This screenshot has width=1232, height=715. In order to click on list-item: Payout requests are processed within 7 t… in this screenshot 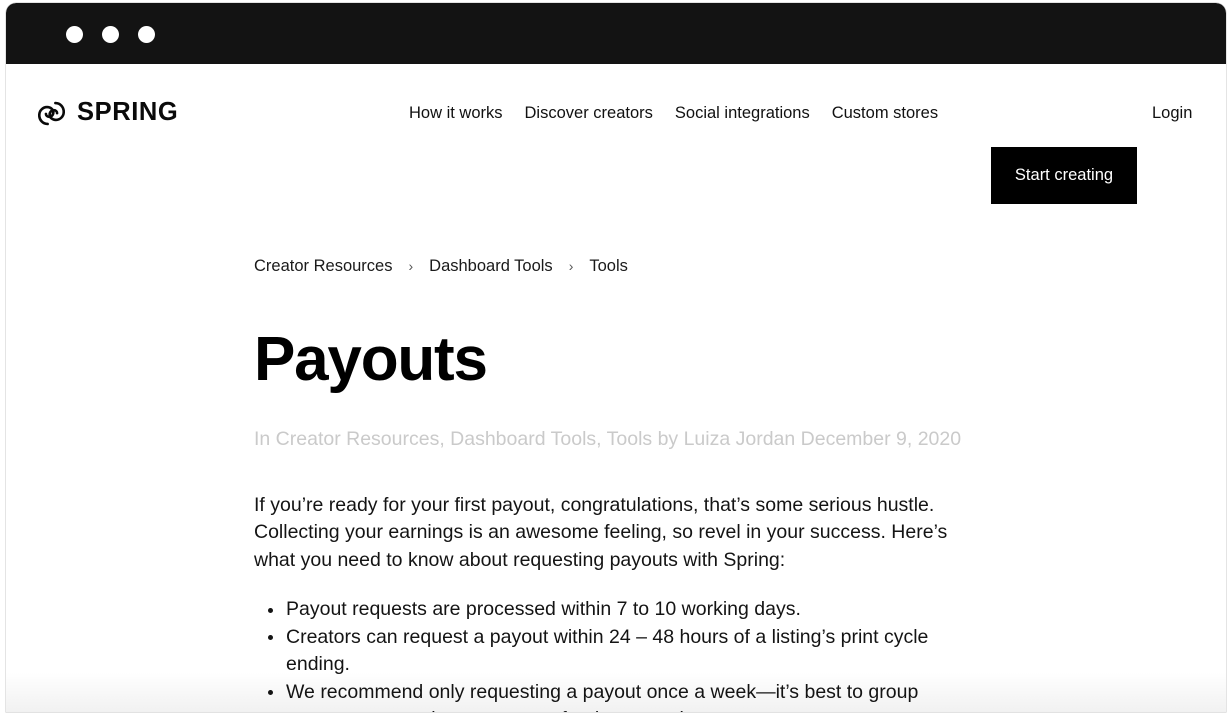, I will do `click(606, 610)`.